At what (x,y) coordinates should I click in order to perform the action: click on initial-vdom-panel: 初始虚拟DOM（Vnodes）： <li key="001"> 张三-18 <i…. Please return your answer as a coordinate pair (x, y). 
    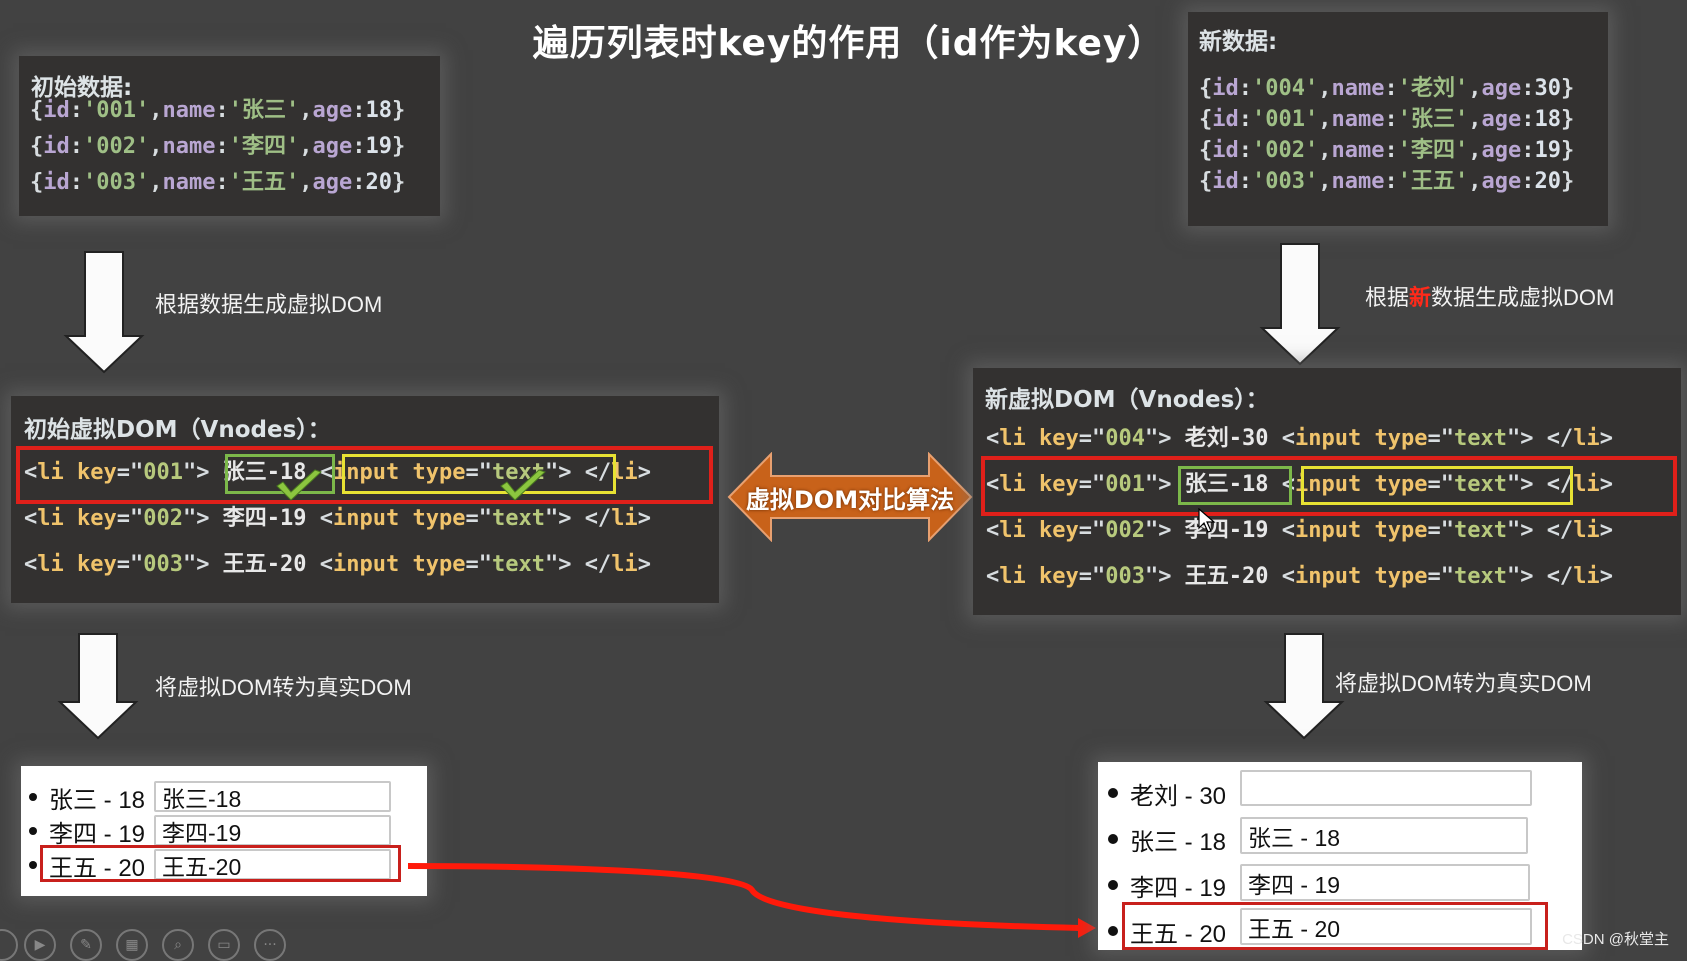
    Looking at the image, I should click on (365, 499).